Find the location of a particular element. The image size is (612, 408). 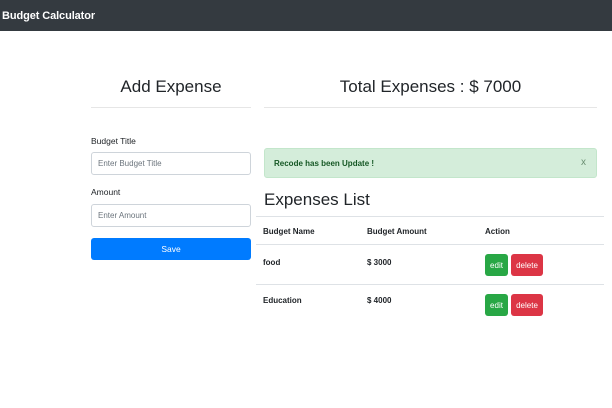

expense-name: Education is located at coordinates (282, 300).